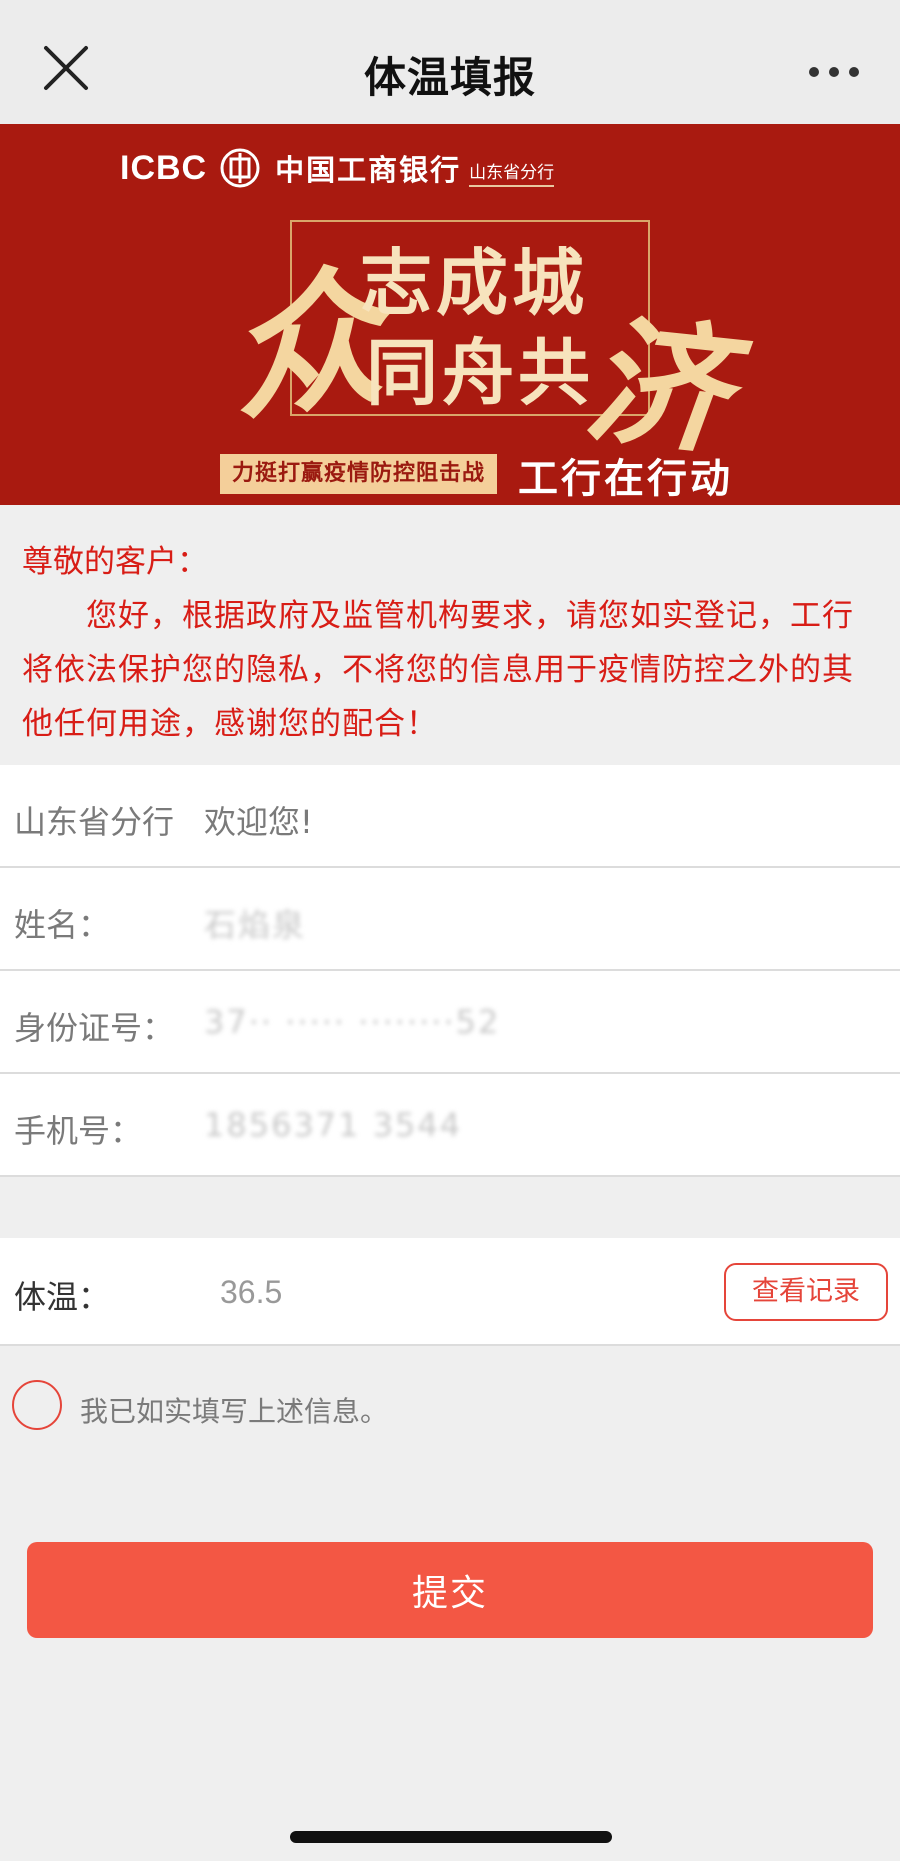 The image size is (900, 1861). I want to click on confirm-checkbox, so click(37, 1405).